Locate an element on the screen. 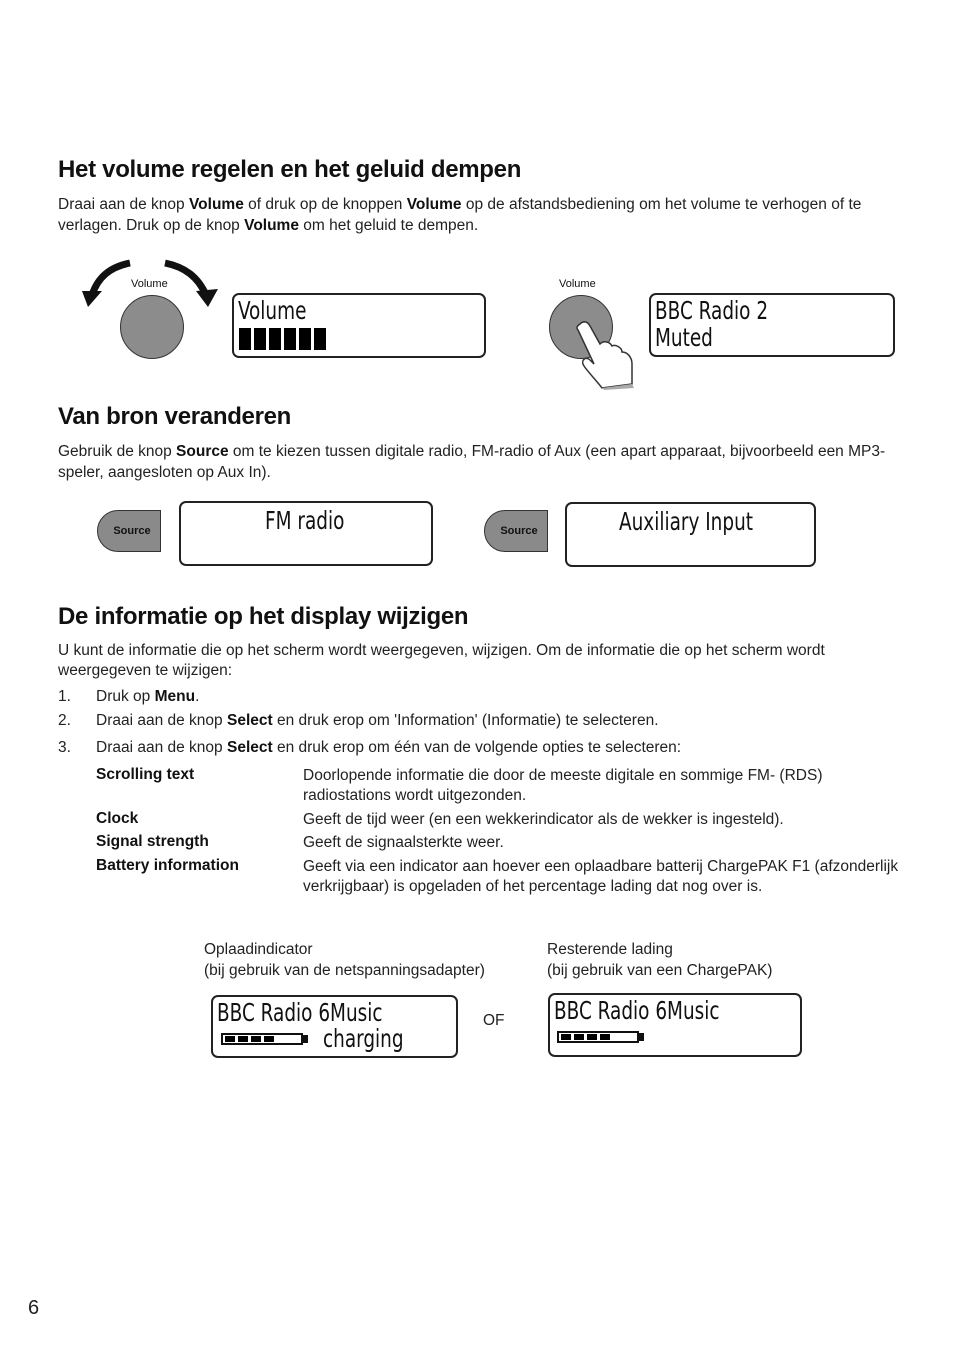  source-button: Source is located at coordinates (129, 531).